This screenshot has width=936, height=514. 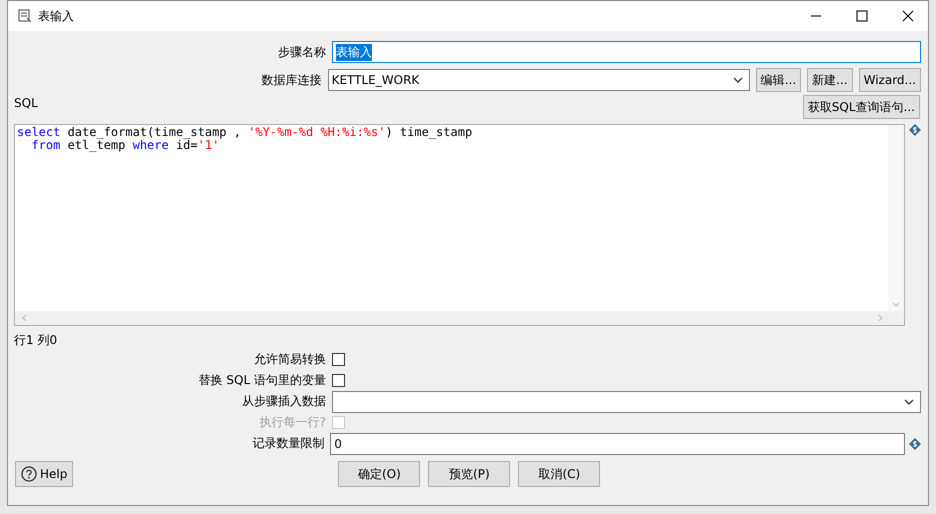 What do you see at coordinates (288, 443) in the screenshot?
I see `option-label: 记录数量限制` at bounding box center [288, 443].